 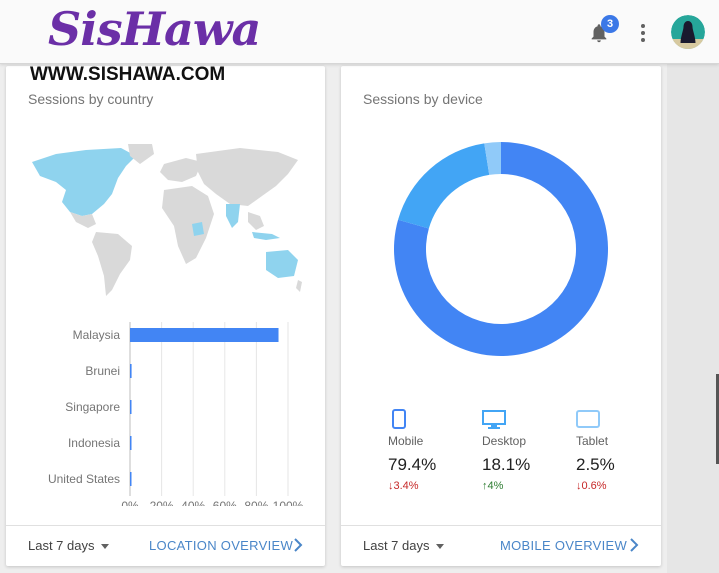 I want to click on map-southeast-asia, so click(x=256, y=221).